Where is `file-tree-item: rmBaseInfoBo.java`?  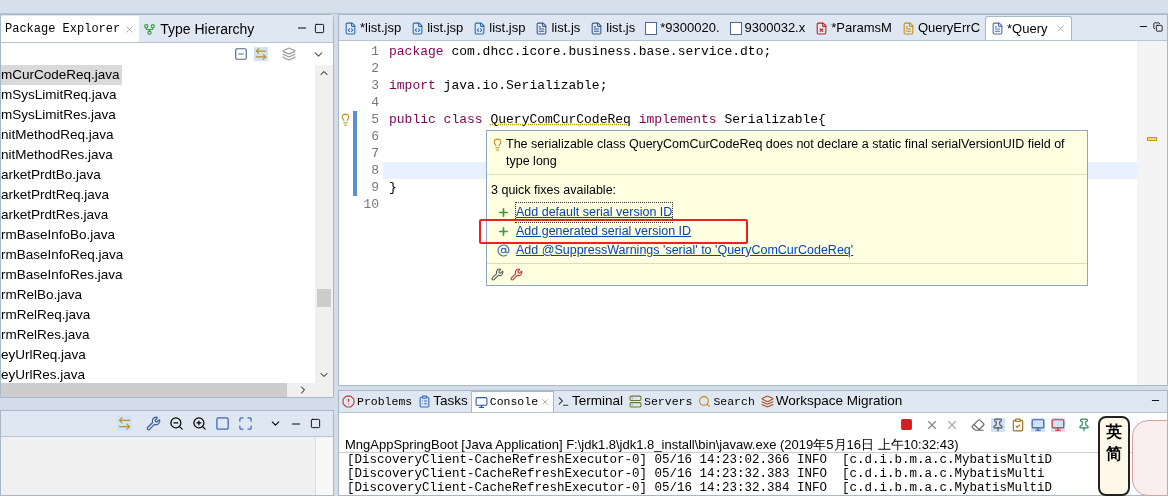
file-tree-item: rmBaseInfoBo.java is located at coordinates (59, 235).